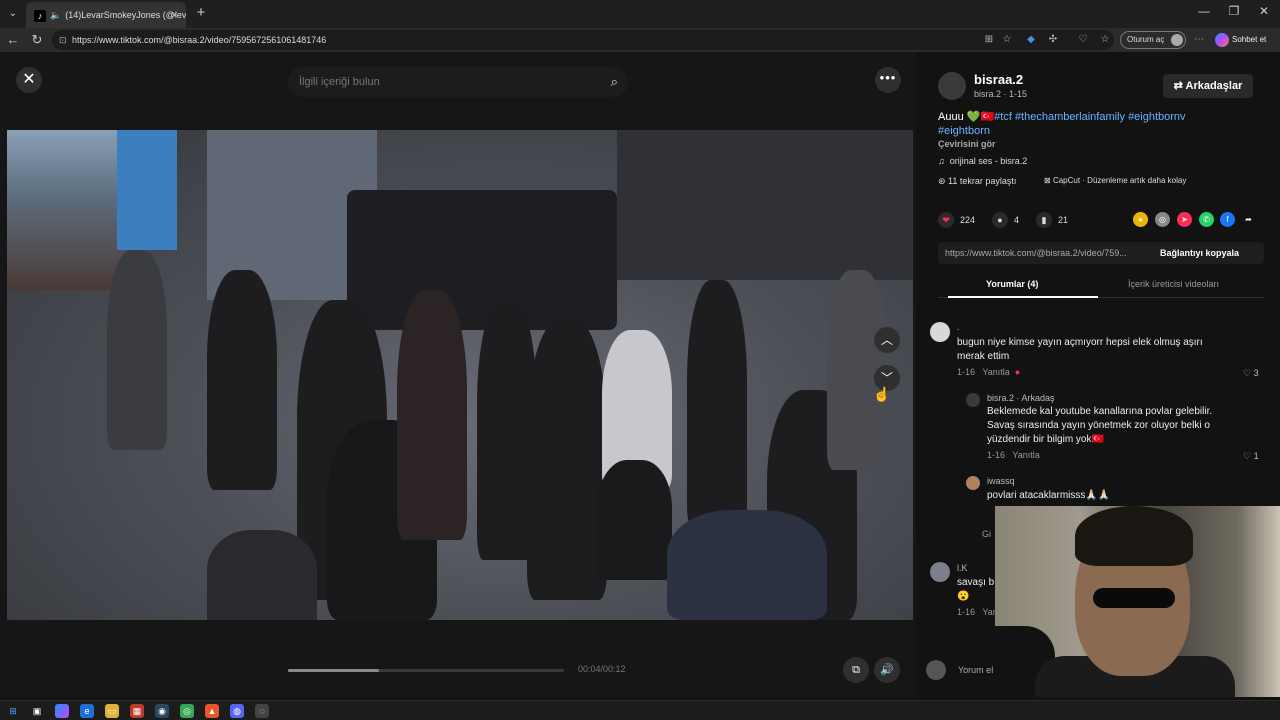  I want to click on extensions-puzzle-icon: ✣, so click(1053, 40).